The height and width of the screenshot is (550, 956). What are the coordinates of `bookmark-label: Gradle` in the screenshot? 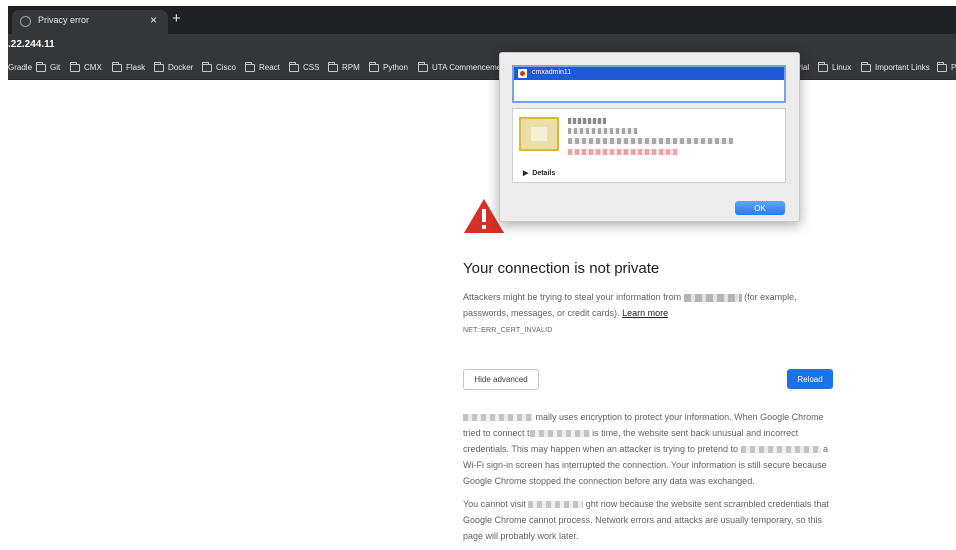 It's located at (20, 67).